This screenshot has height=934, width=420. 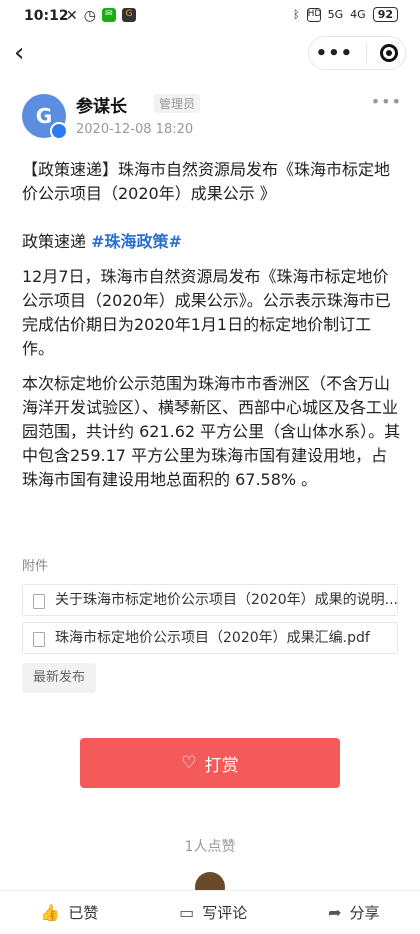 What do you see at coordinates (296, 14) in the screenshot?
I see `bluetooth-icon: ᛒ` at bounding box center [296, 14].